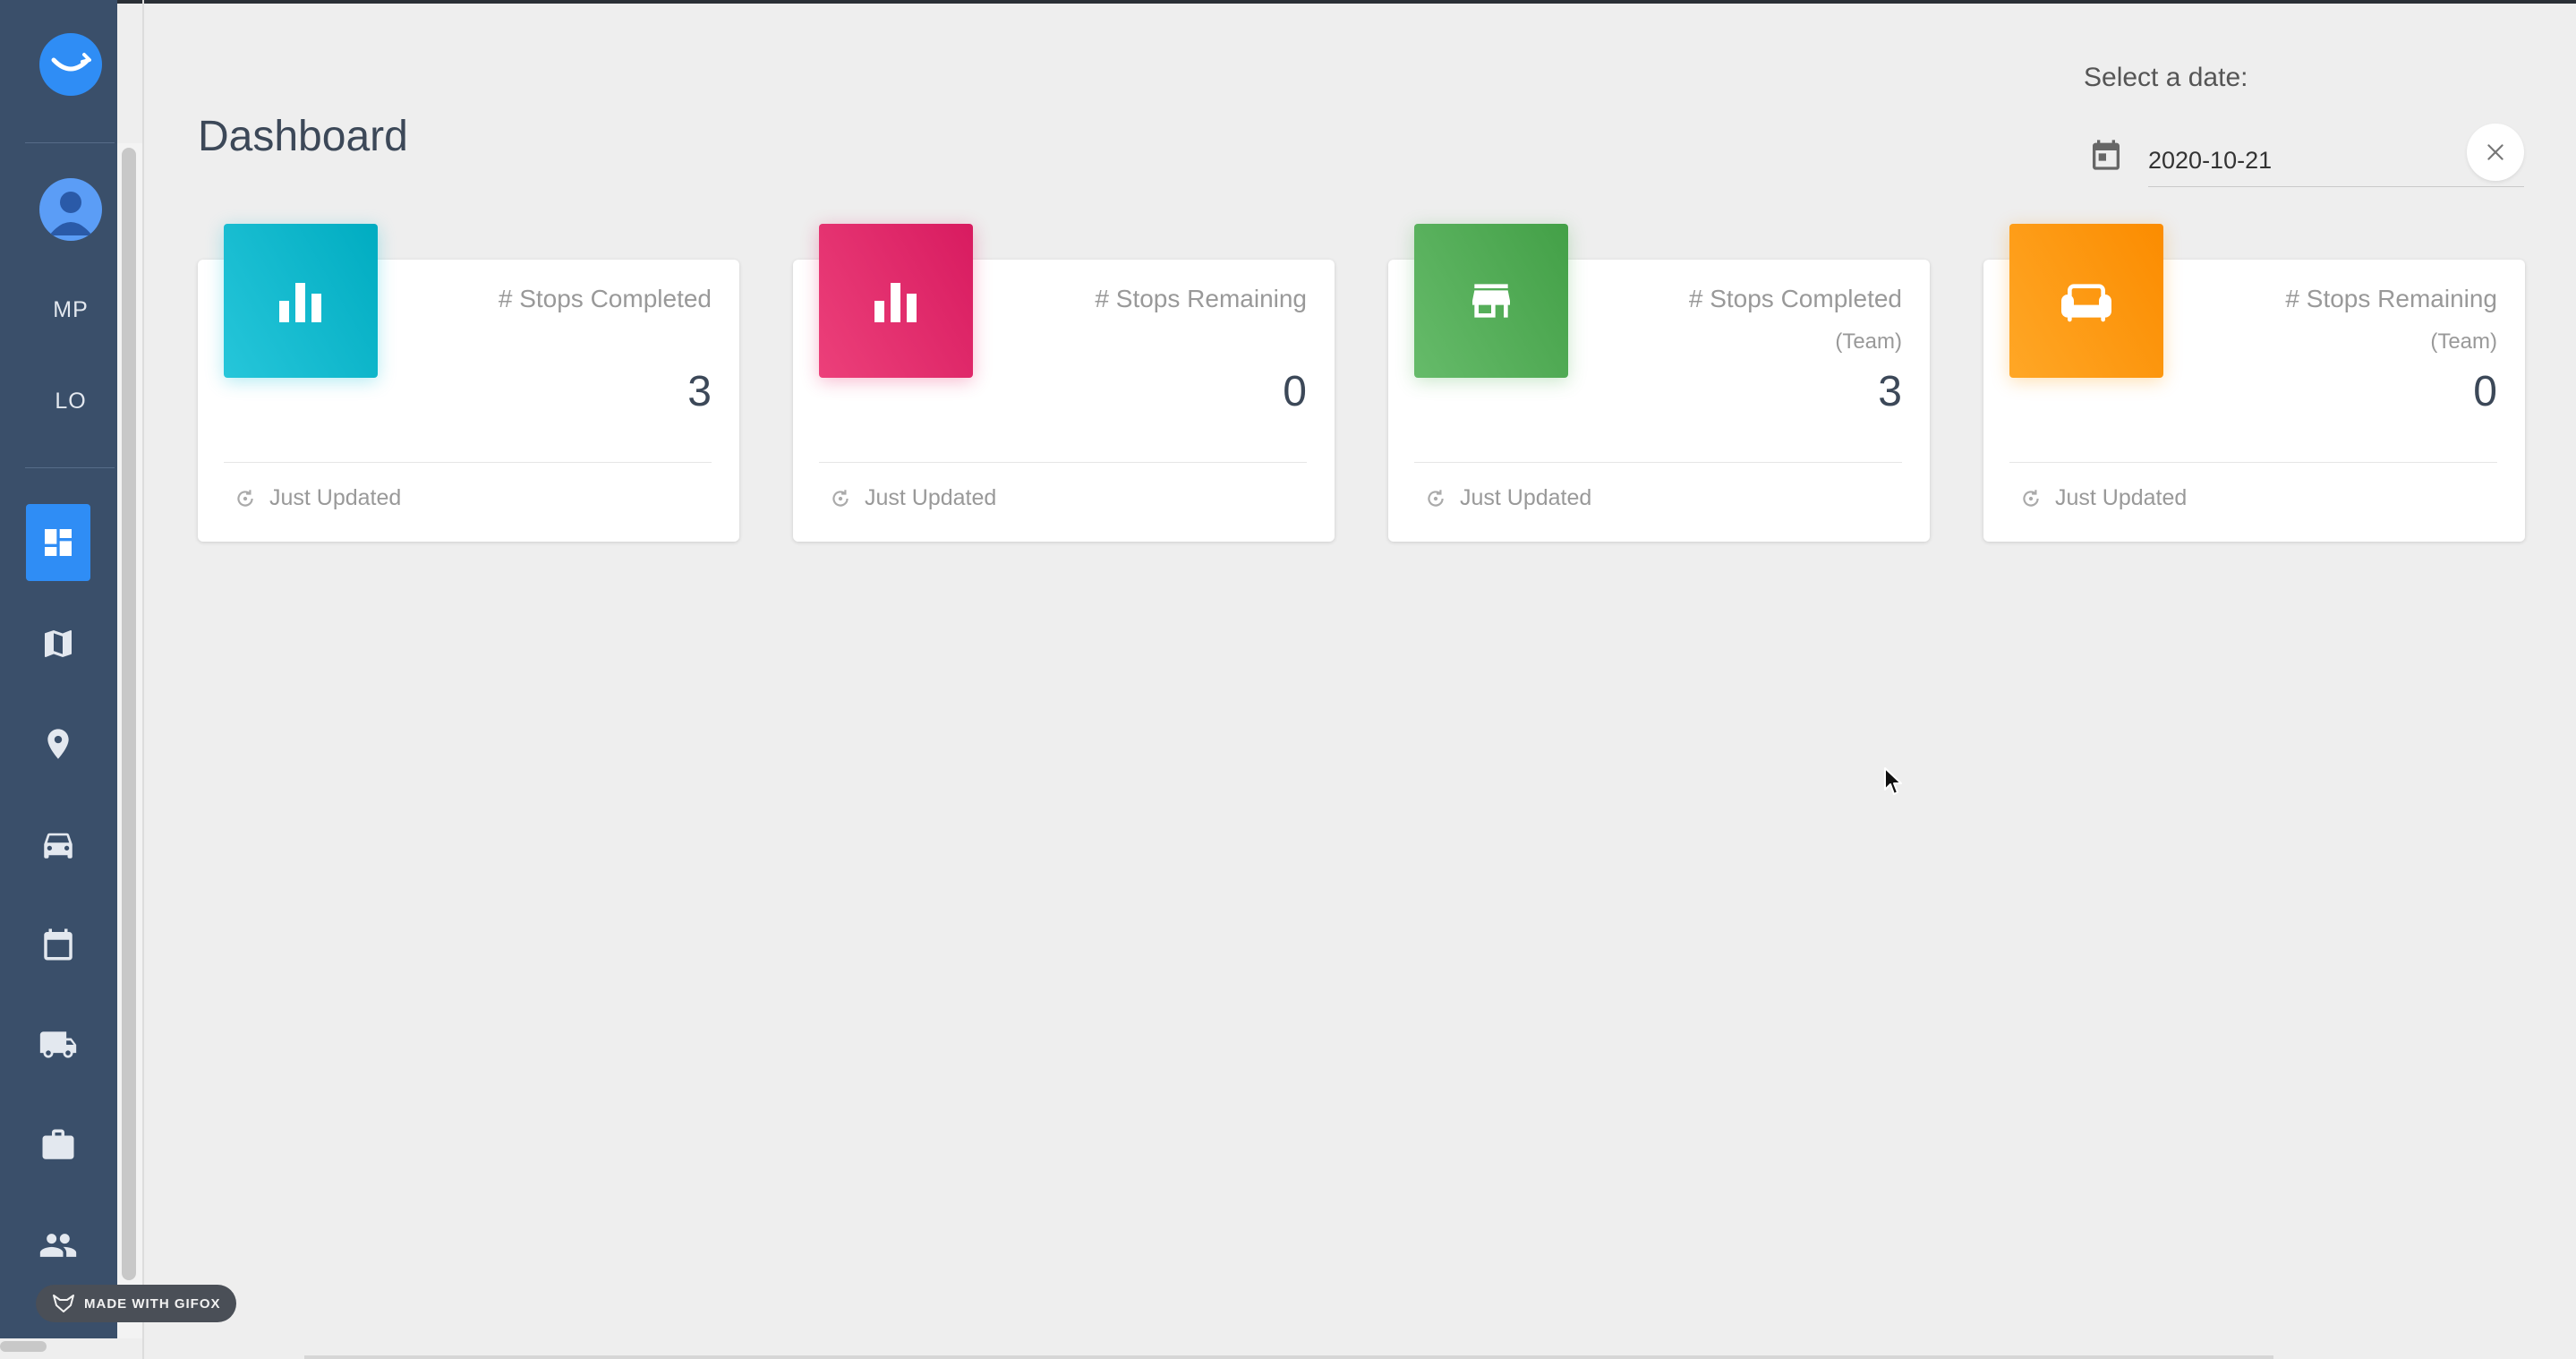  What do you see at coordinates (143, 679) in the screenshot?
I see `sidebar-edge` at bounding box center [143, 679].